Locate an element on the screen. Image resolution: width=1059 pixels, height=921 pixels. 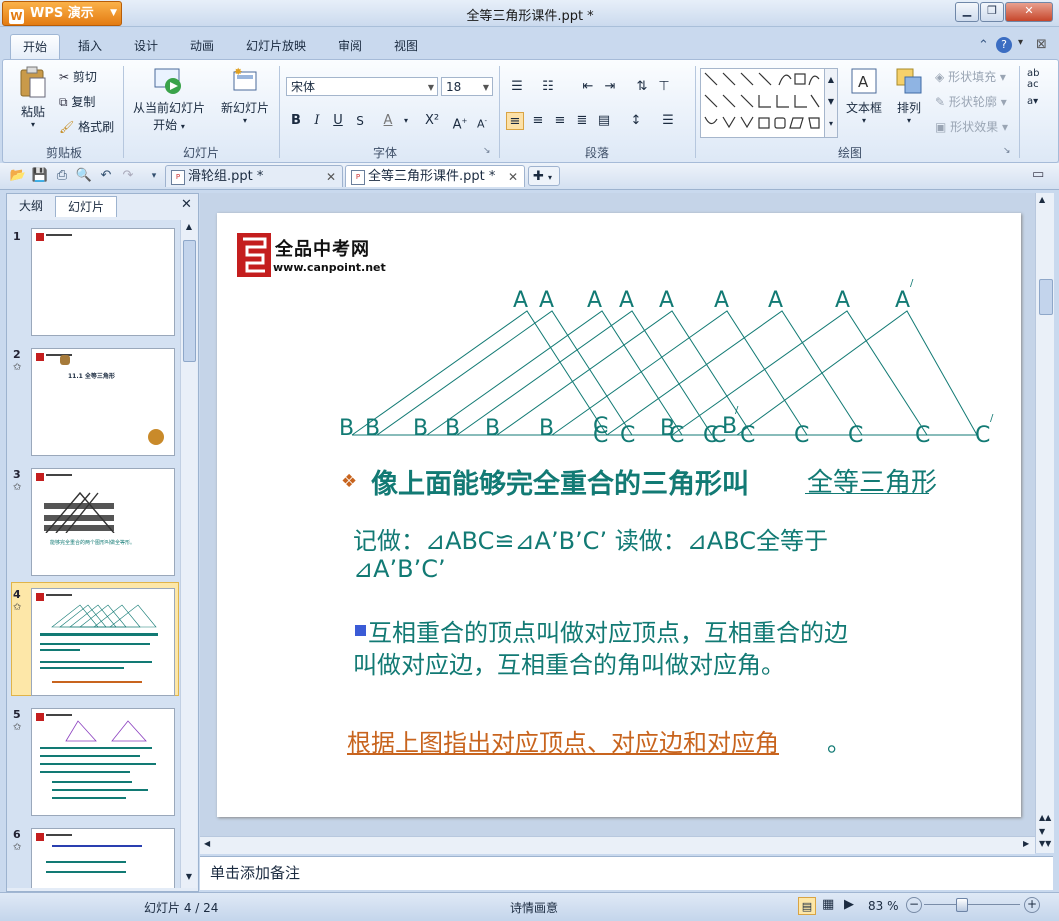
shape-effect-button: ▣ 形状效果 ▾ is located at coordinates (971, 126).